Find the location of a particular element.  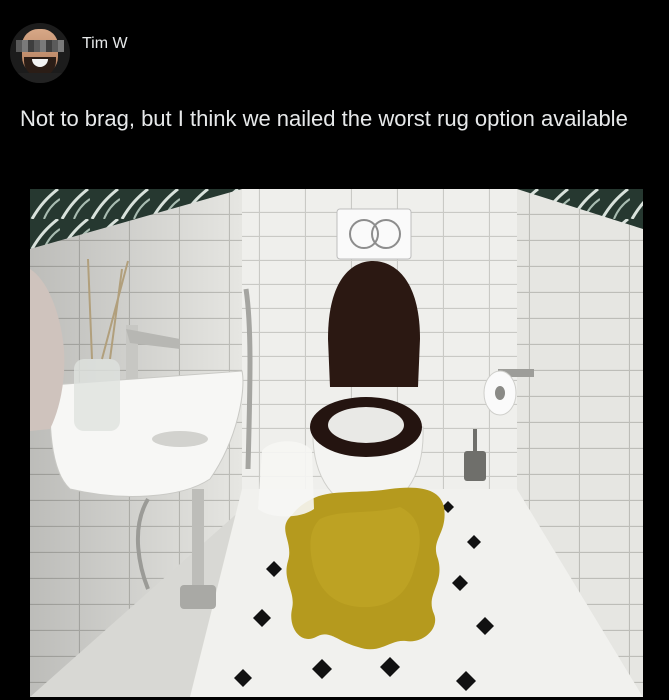

post-header: Tim W is located at coordinates (69, 53).